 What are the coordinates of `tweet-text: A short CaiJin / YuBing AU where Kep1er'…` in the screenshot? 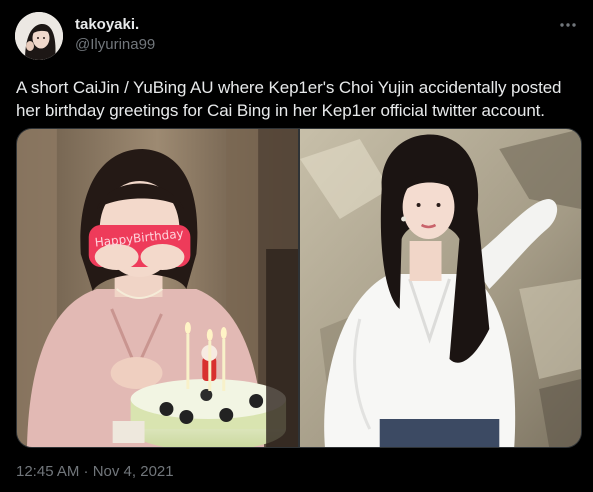 It's located at (289, 99).